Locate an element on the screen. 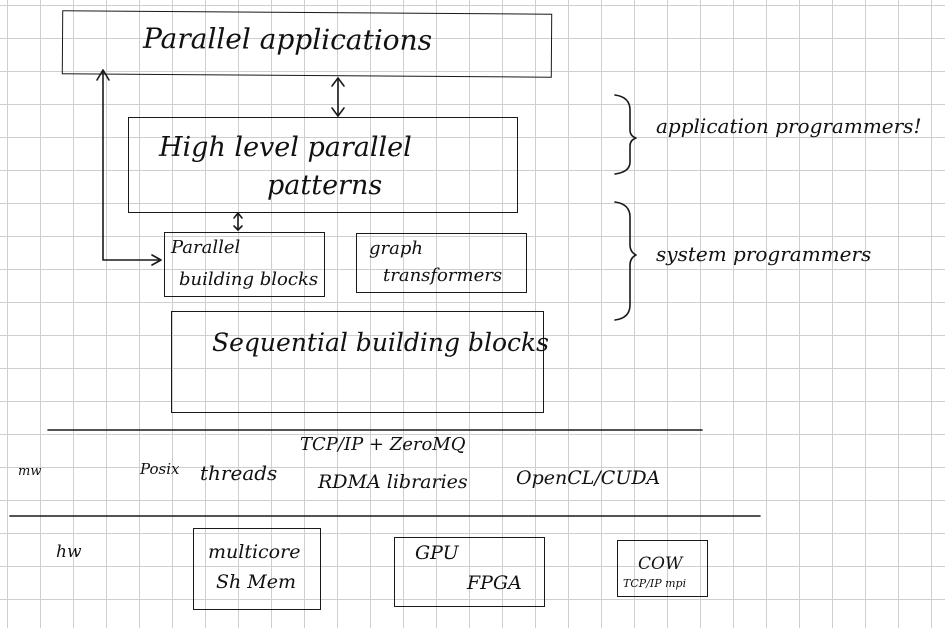  cow-sublabel: TCP/IP mpi is located at coordinates (655, 583).